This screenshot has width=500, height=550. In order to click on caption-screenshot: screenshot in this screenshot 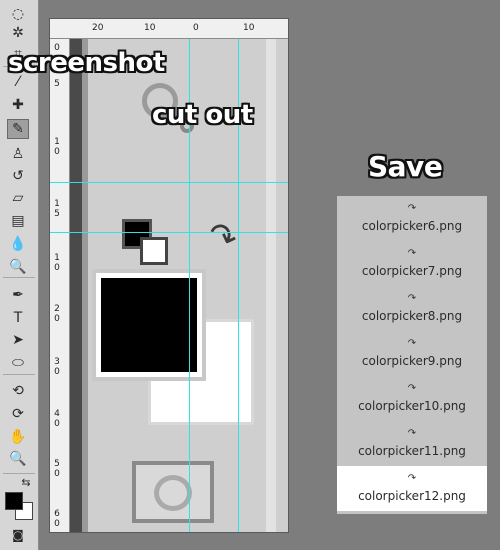, I will do `click(86, 63)`.